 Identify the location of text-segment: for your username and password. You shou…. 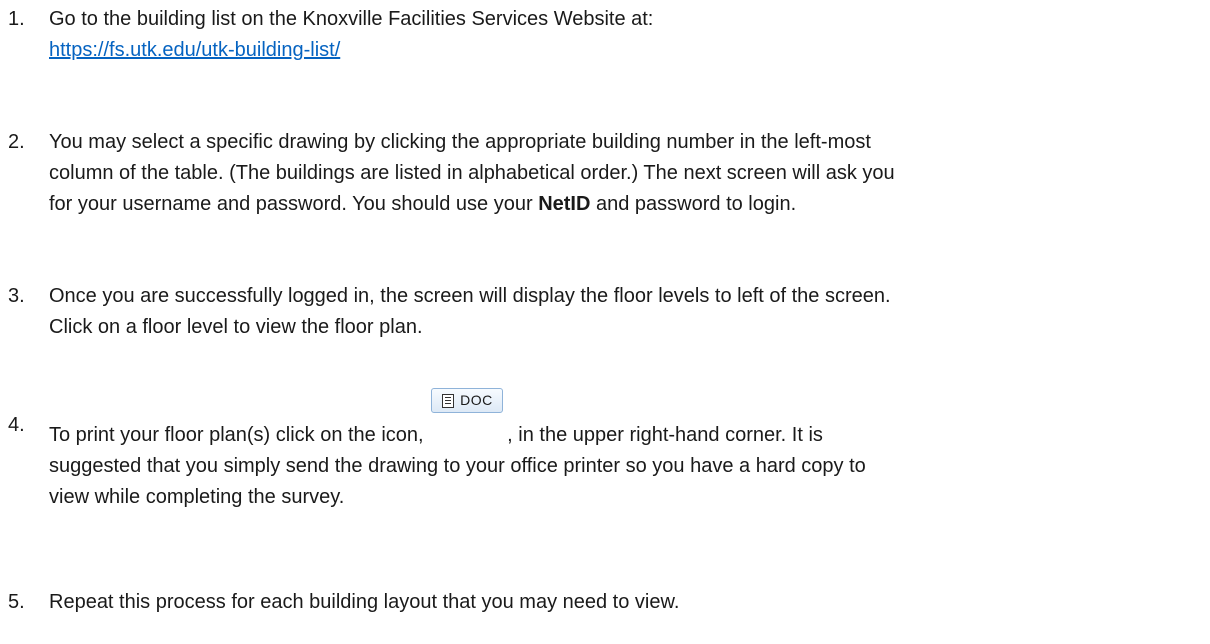
(294, 204).